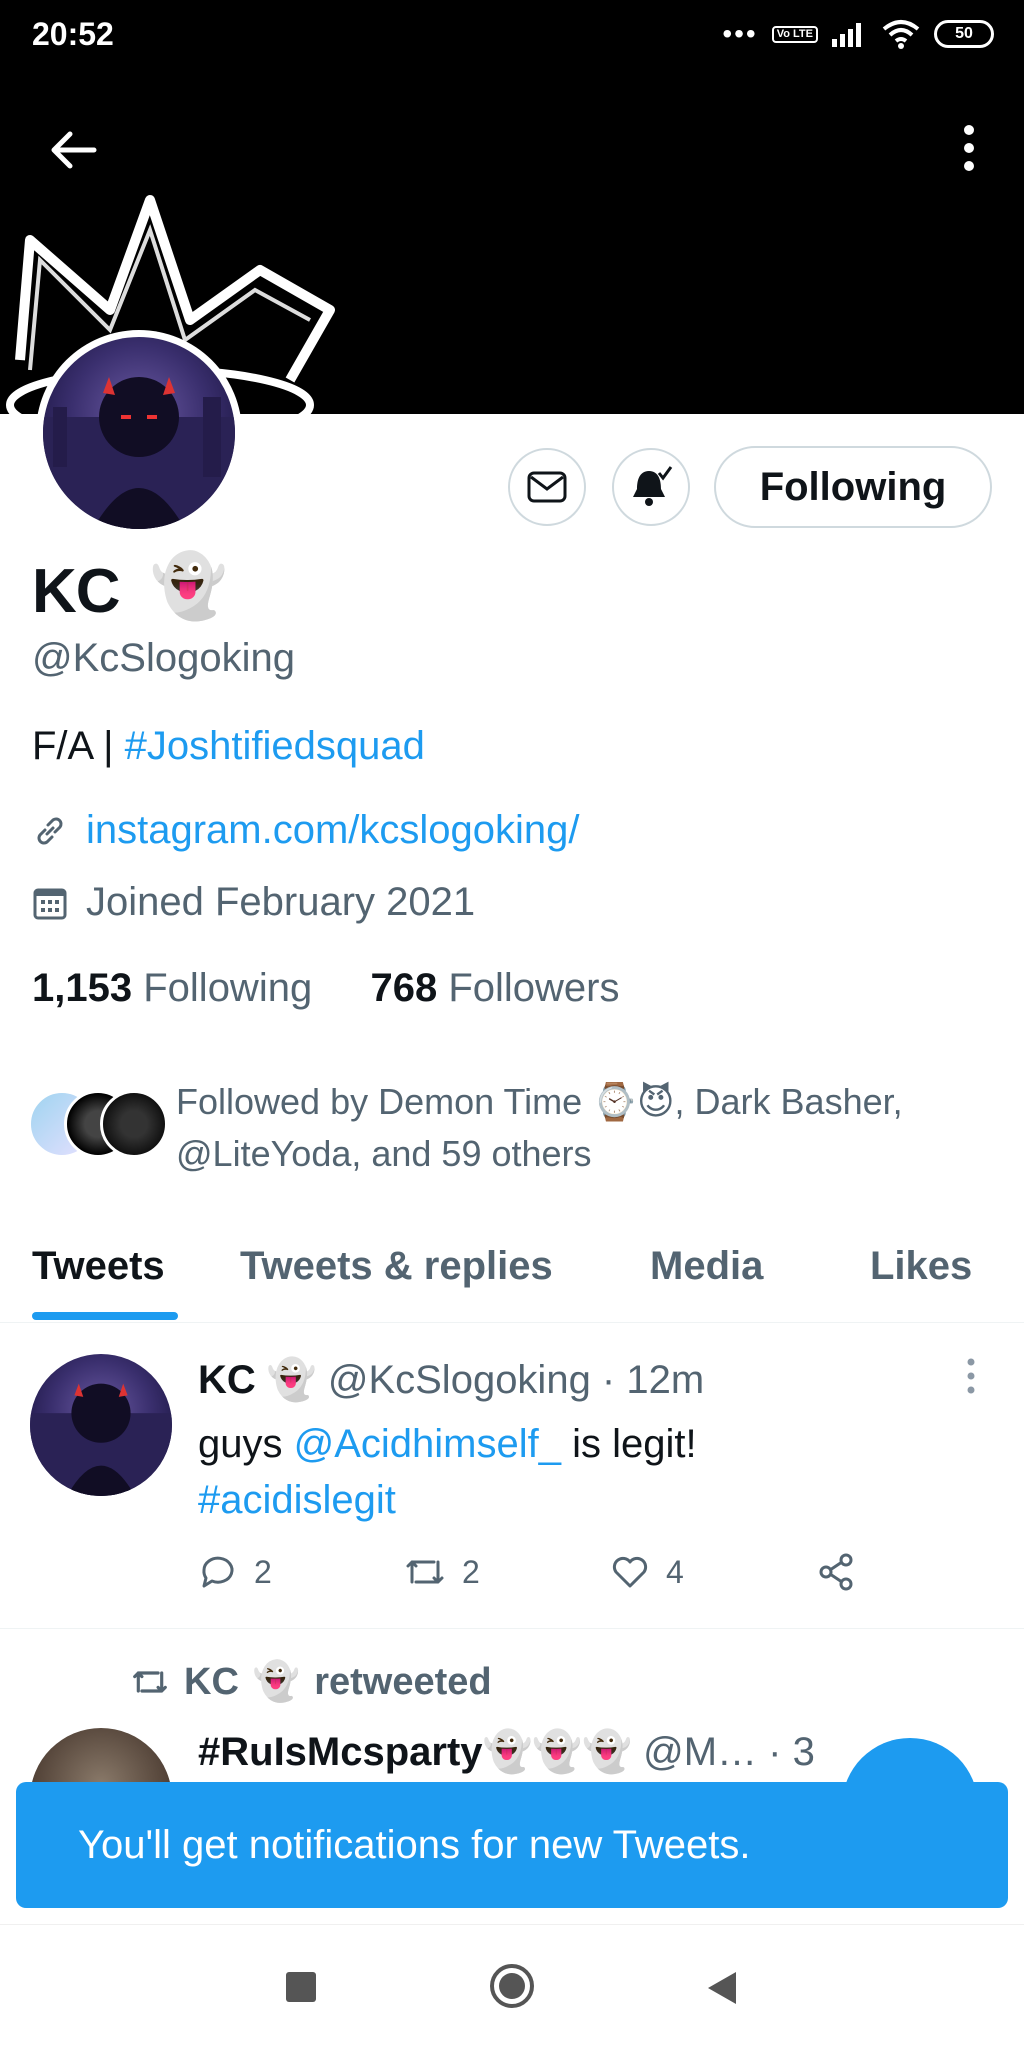 The height and width of the screenshot is (2049, 1024). I want to click on joined-date: Joined February 2021, so click(281, 902).